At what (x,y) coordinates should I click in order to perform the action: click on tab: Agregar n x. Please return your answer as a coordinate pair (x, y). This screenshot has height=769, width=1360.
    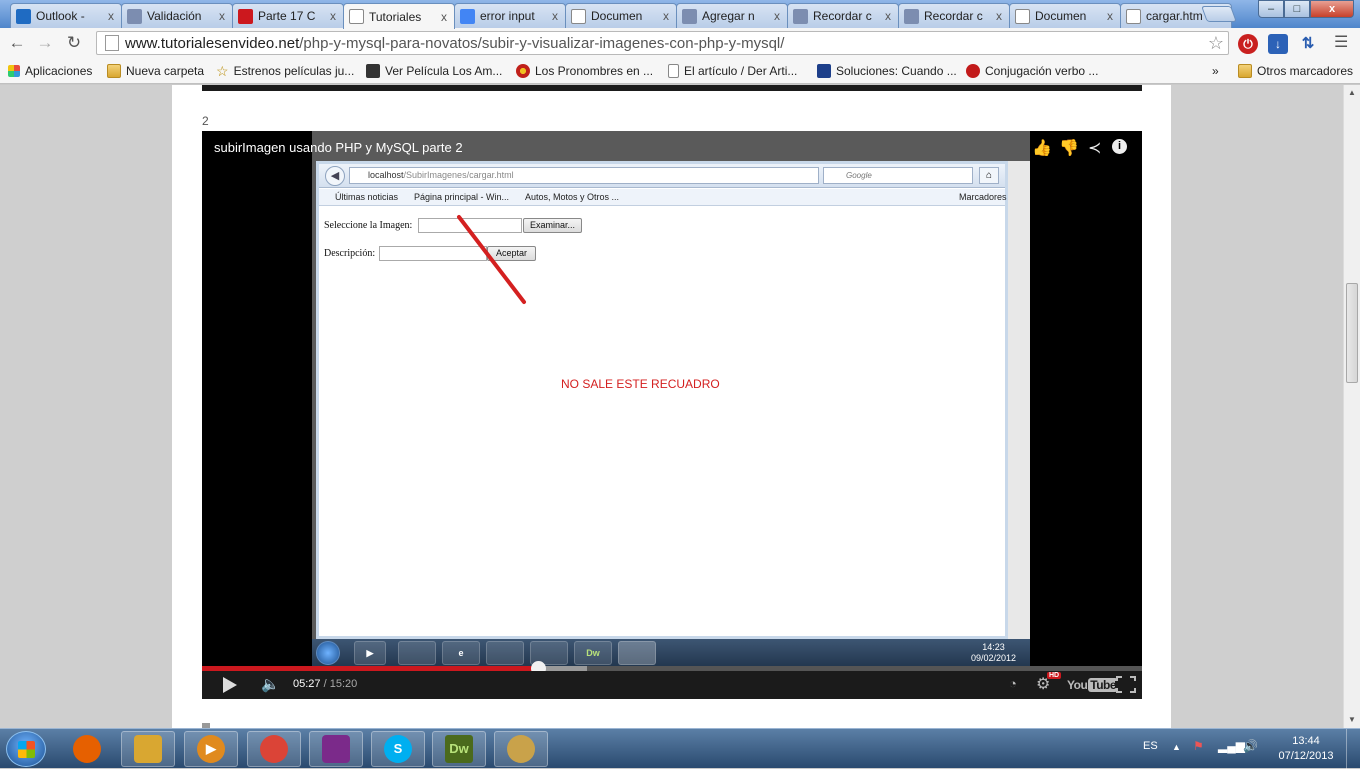
    Looking at the image, I should click on (732, 15).